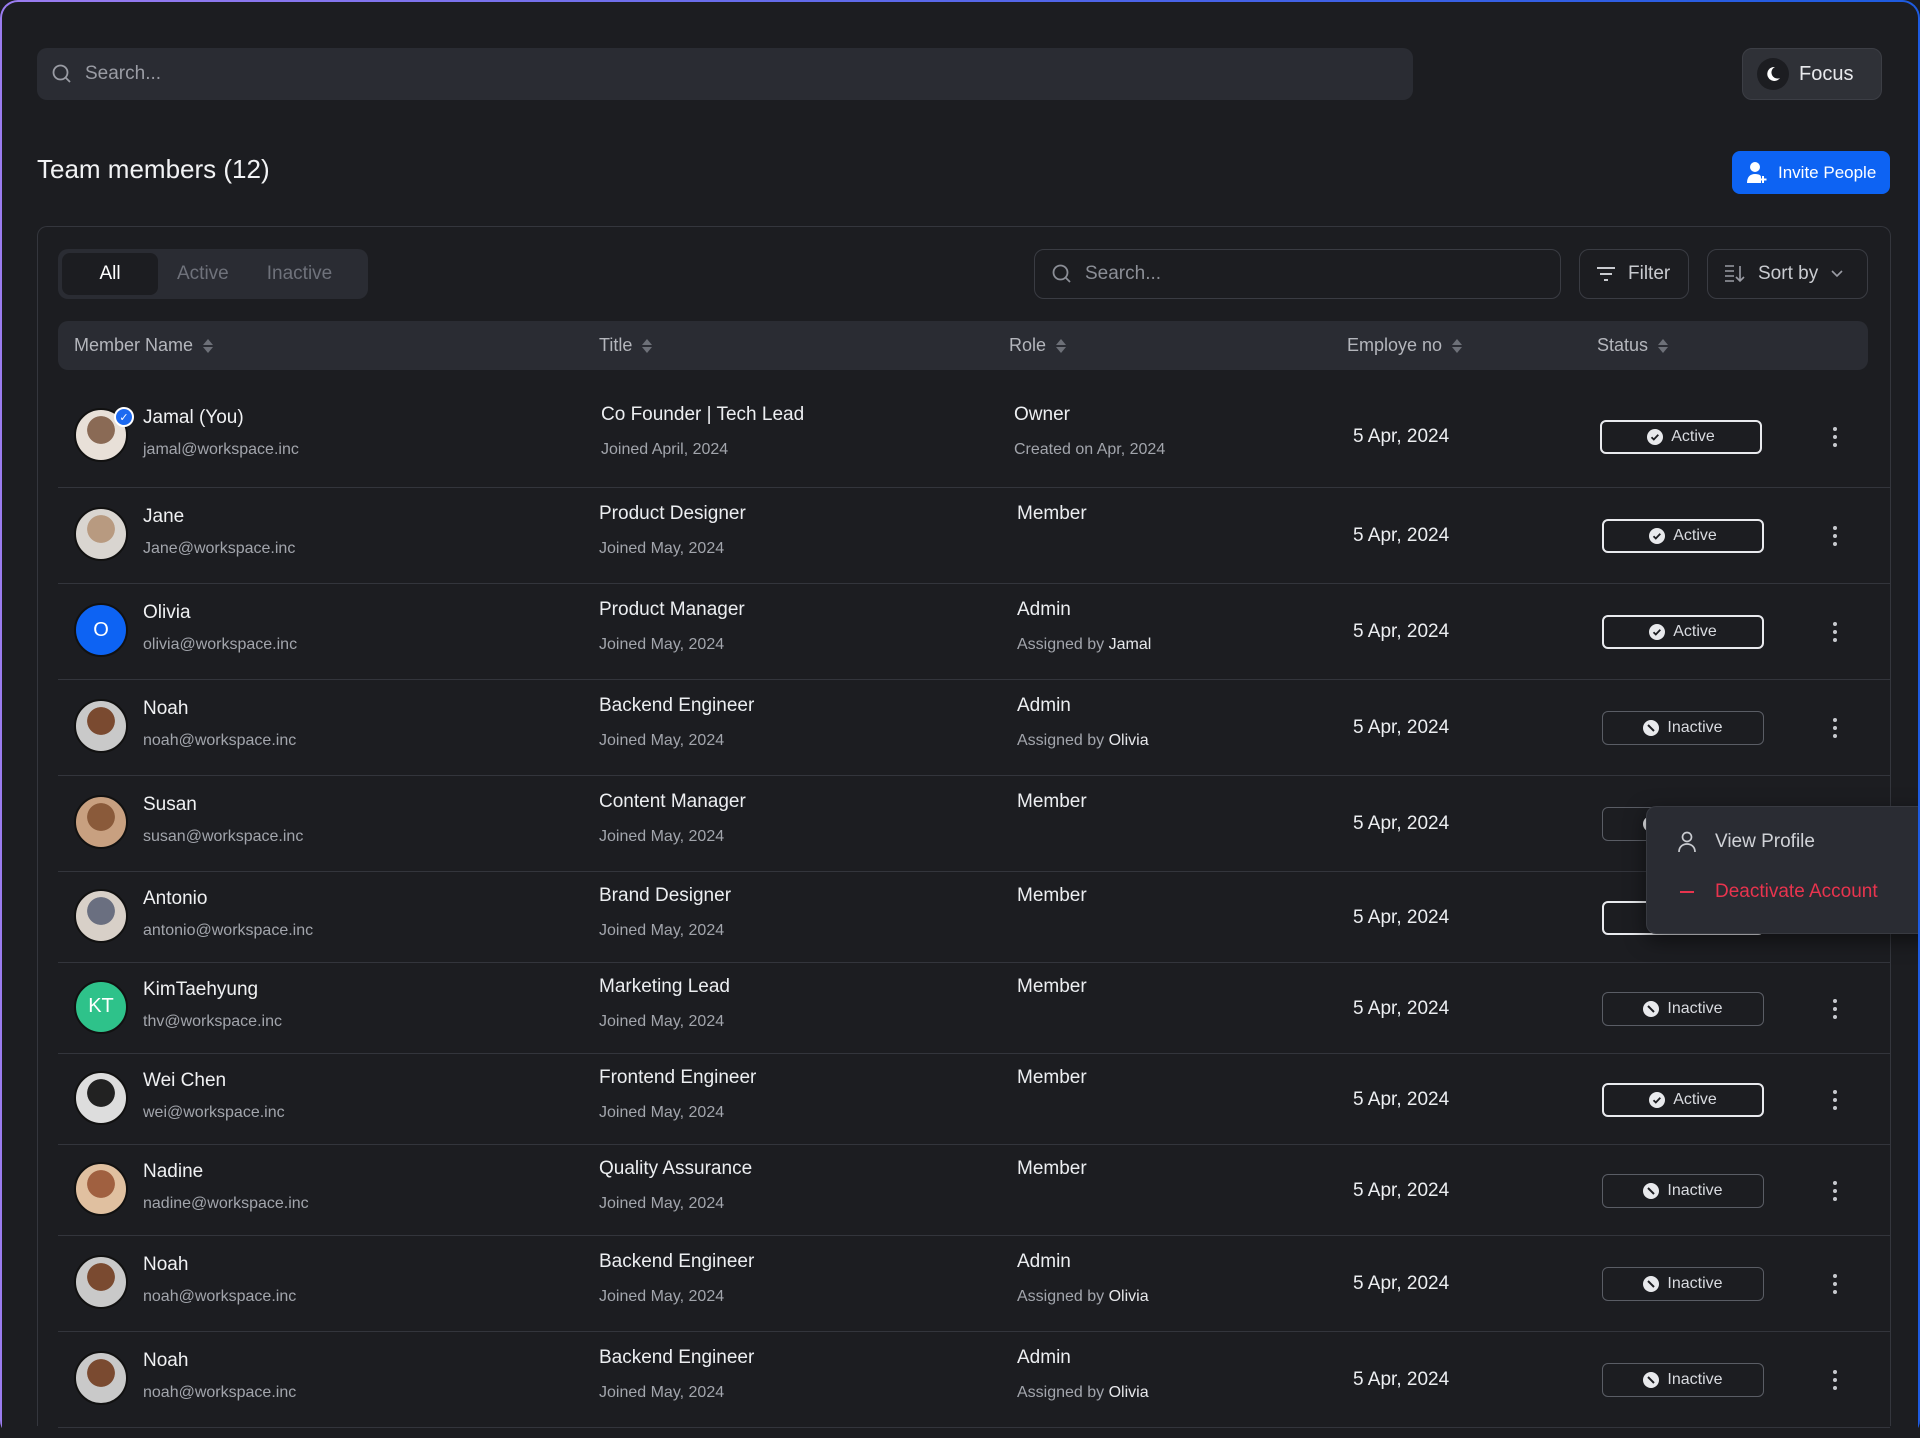  Describe the element at coordinates (1812, 74) in the screenshot. I see `focus-toggle-button: Focus` at that location.